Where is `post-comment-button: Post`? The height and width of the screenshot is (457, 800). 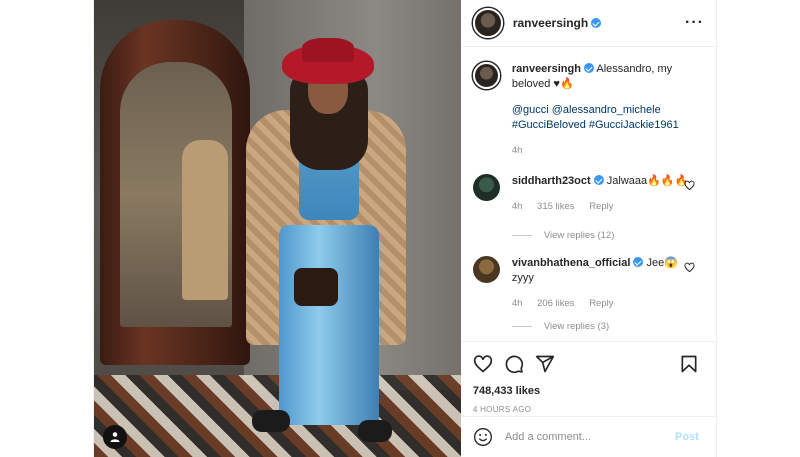
post-comment-button: Post is located at coordinates (687, 437).